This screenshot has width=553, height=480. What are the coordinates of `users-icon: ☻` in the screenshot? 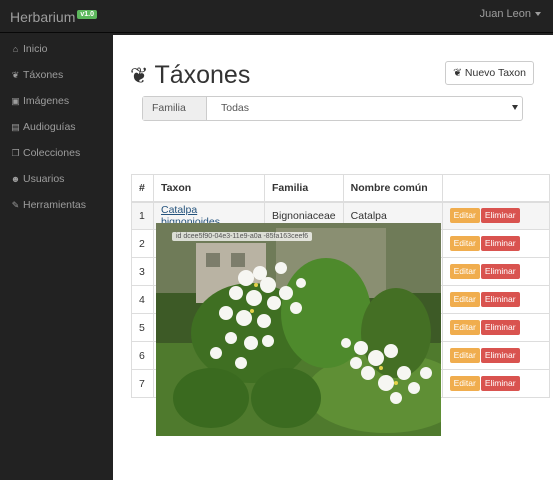 It's located at (15, 179).